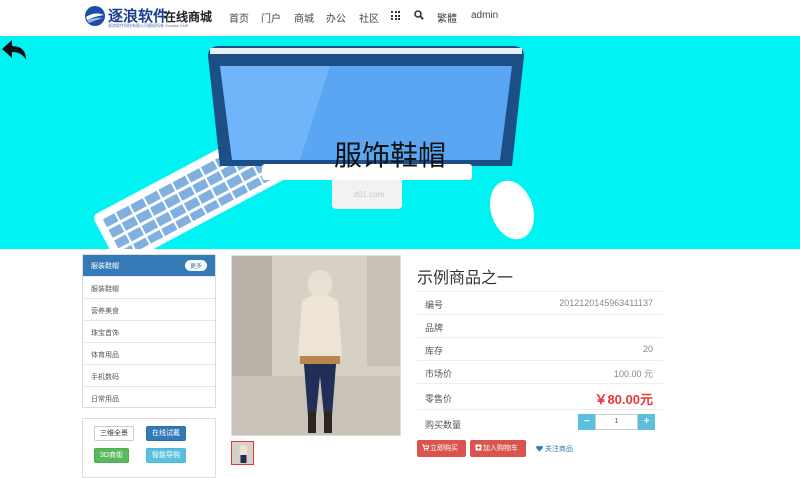  I want to click on buy-now-label: 立即购买, so click(444, 448).